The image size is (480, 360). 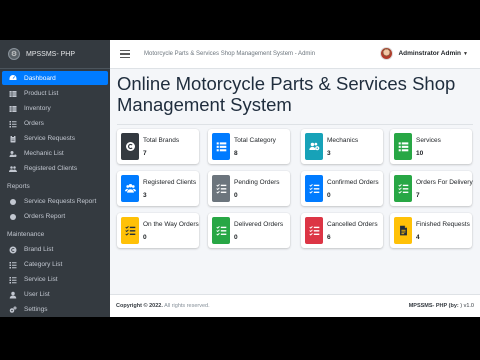 I want to click on sidebar-item-mechanic-list: Mechanic List, so click(x=55, y=153).